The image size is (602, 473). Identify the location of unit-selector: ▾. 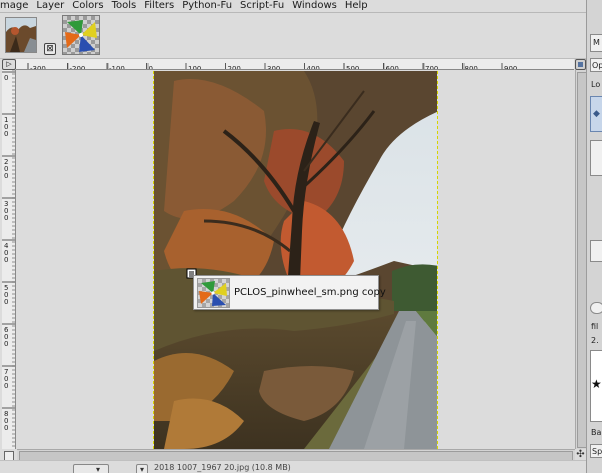
(91, 468).